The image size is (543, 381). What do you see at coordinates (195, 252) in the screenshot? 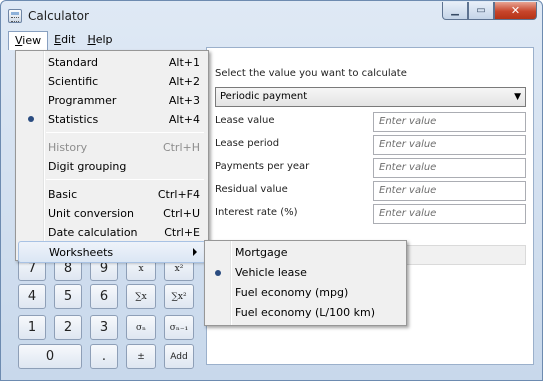
I see `submenu-arrow-icon` at bounding box center [195, 252].